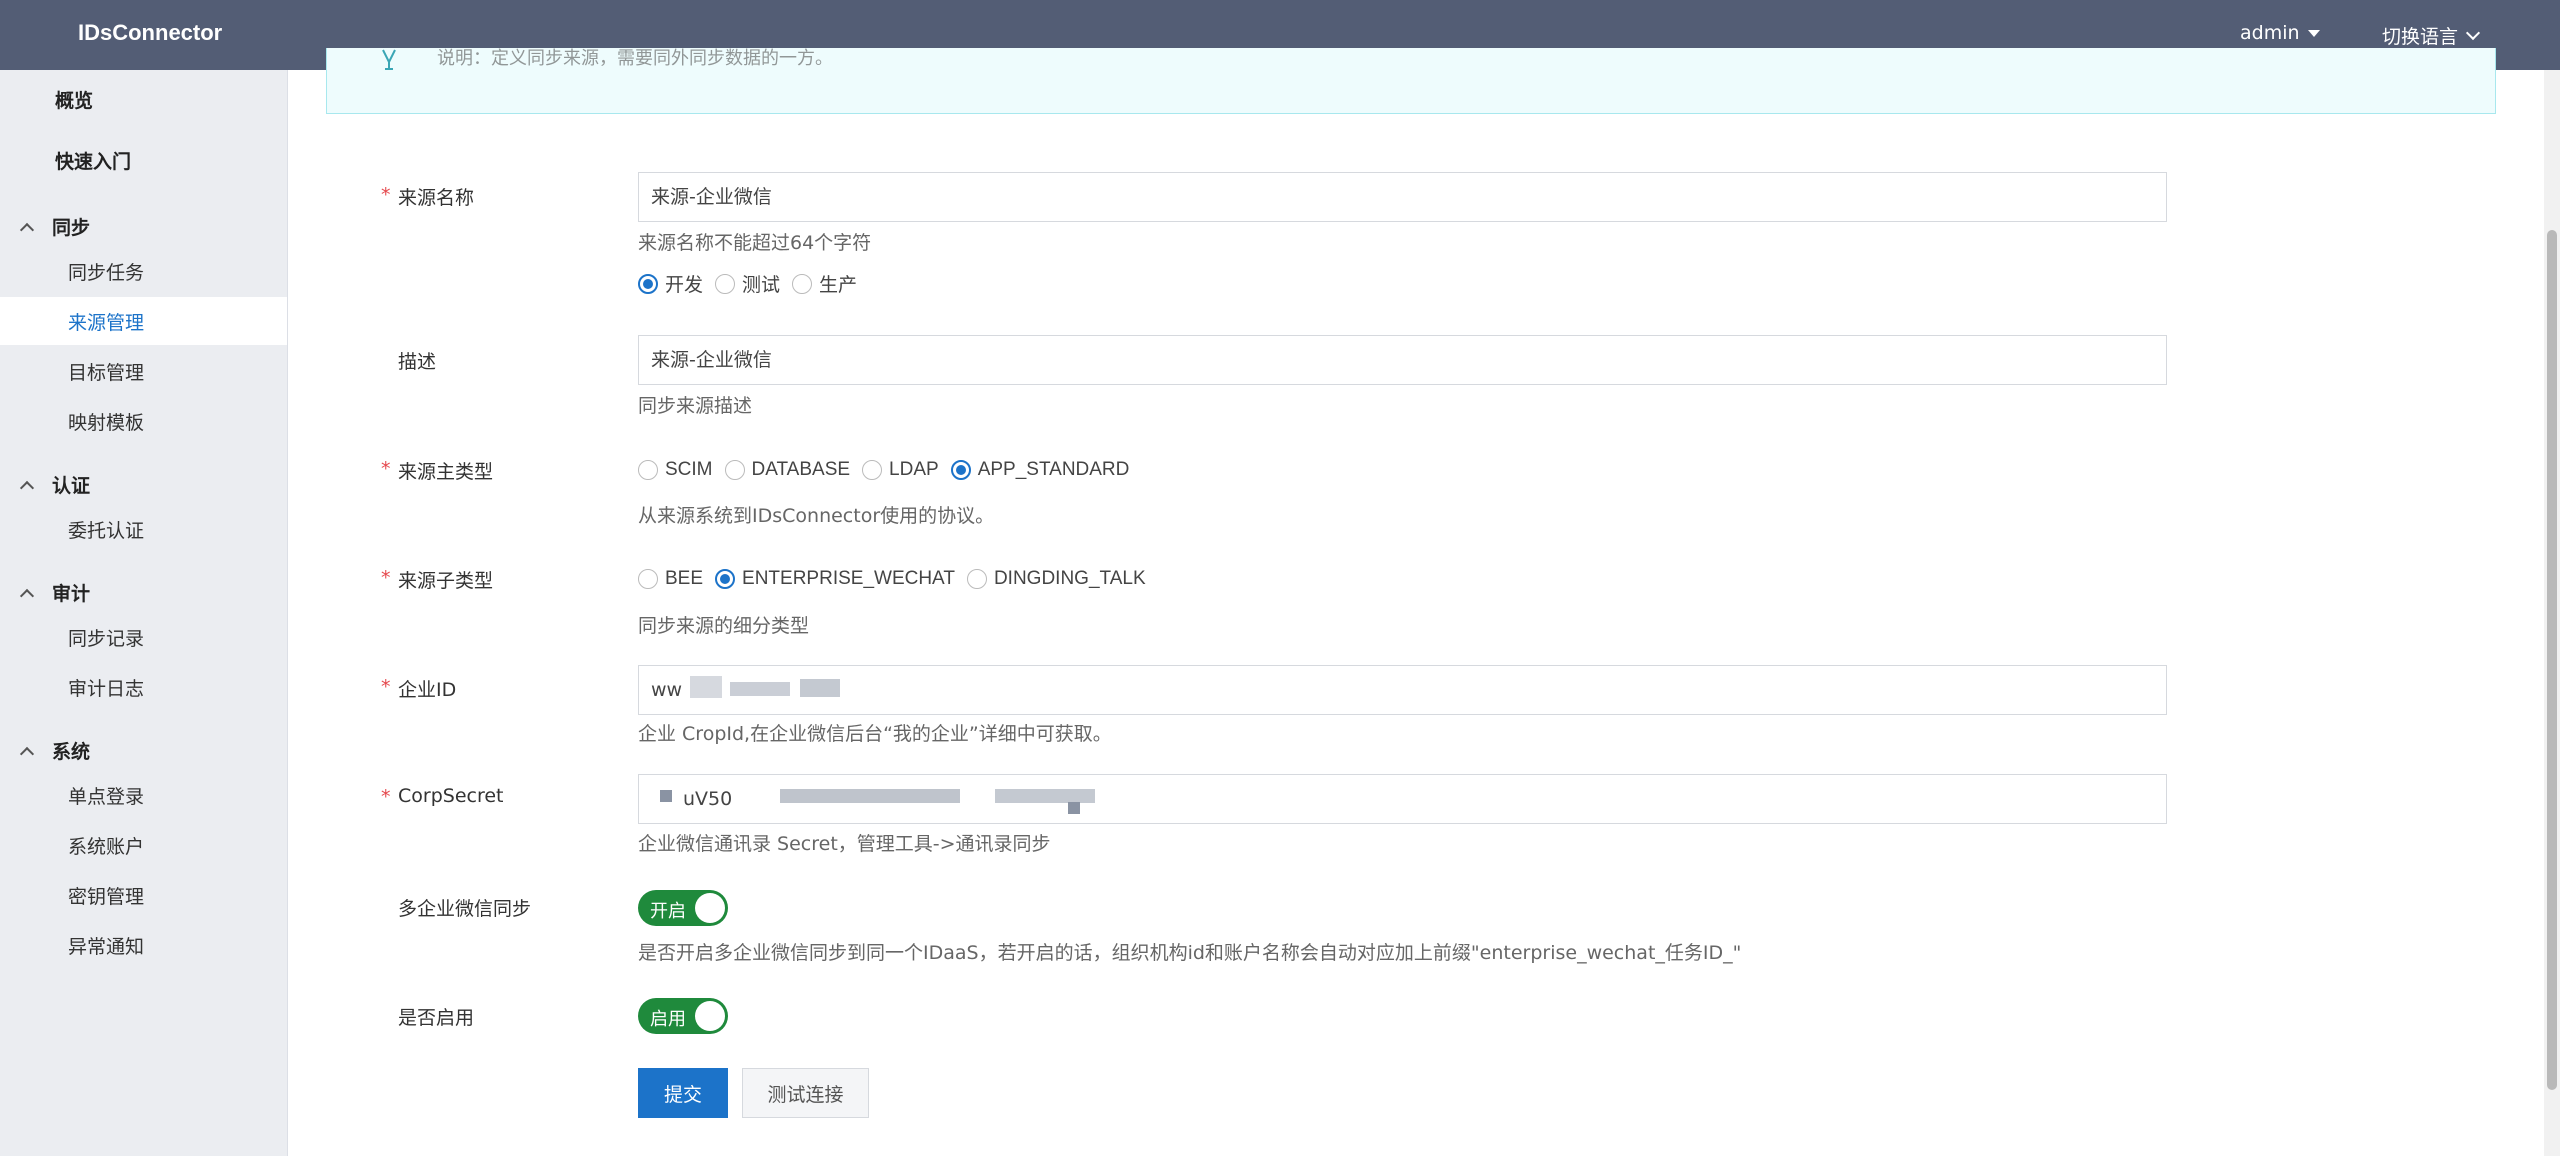 Image resolution: width=2560 pixels, height=1156 pixels. I want to click on alert-text: 说明：定义同步来源，需要同外同步数据的一方。, so click(635, 58).